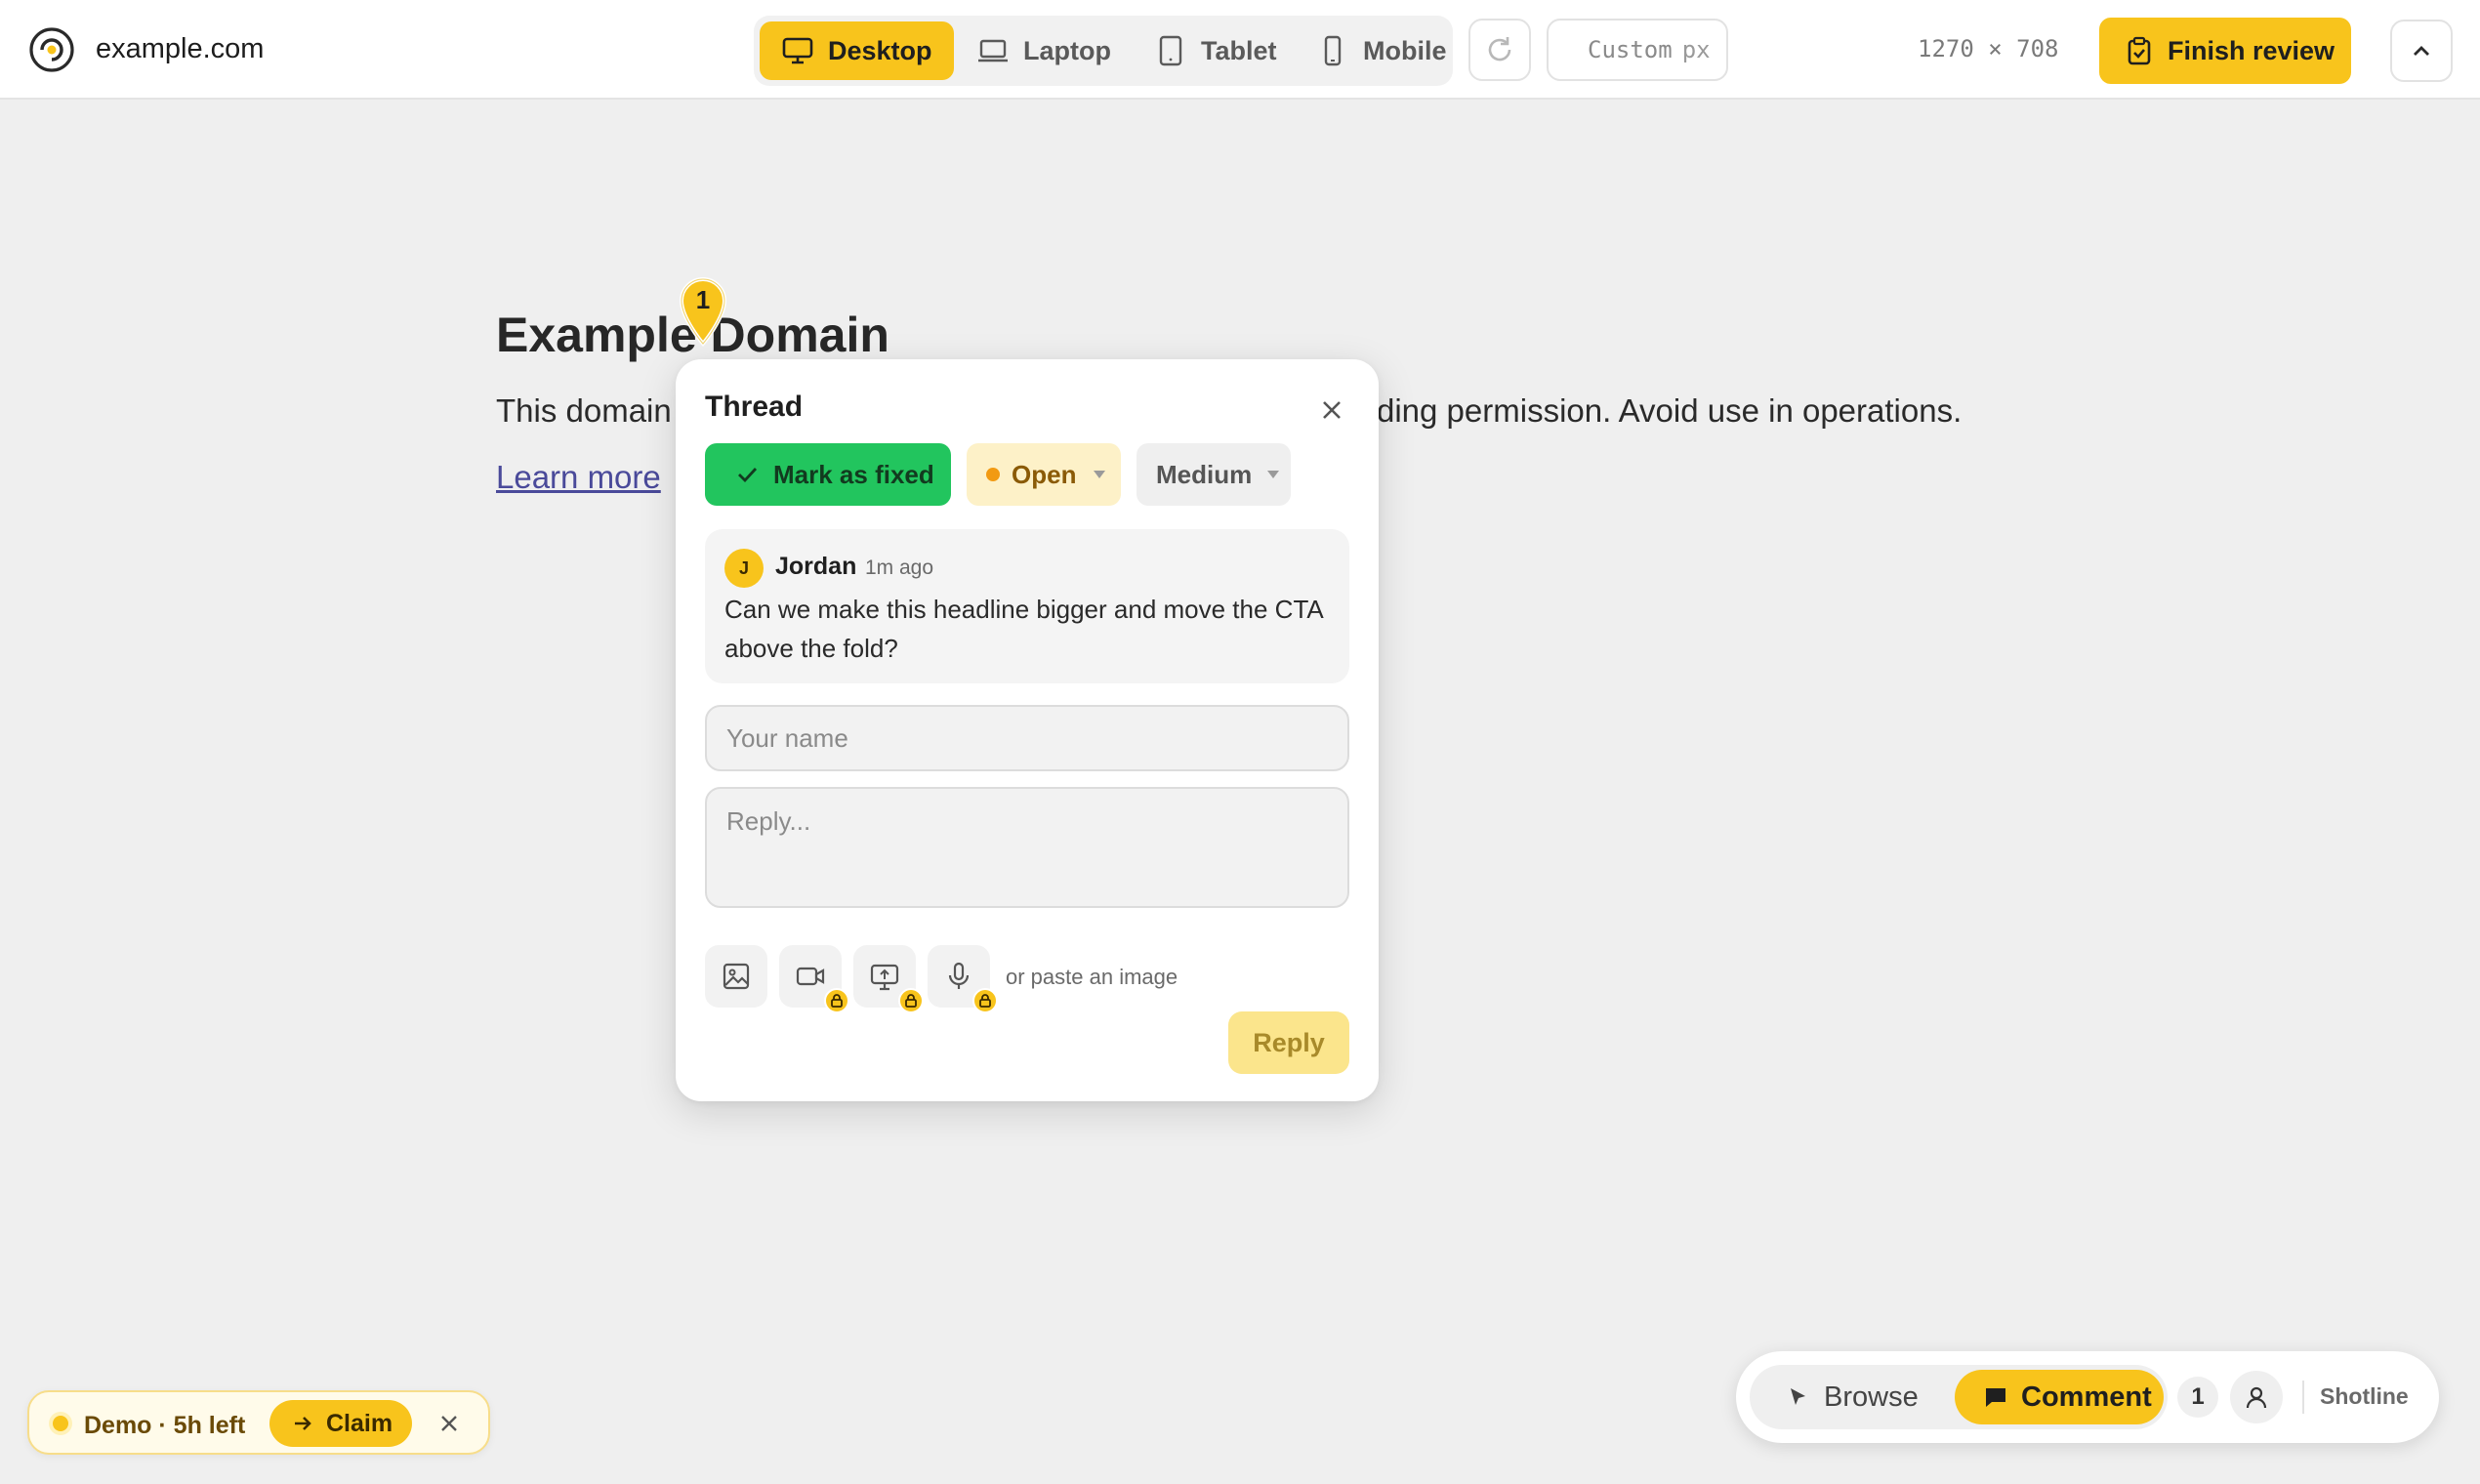 The width and height of the screenshot is (2480, 1484). Describe the element at coordinates (1288, 1043) in the screenshot. I see `reply-button: Reply` at that location.